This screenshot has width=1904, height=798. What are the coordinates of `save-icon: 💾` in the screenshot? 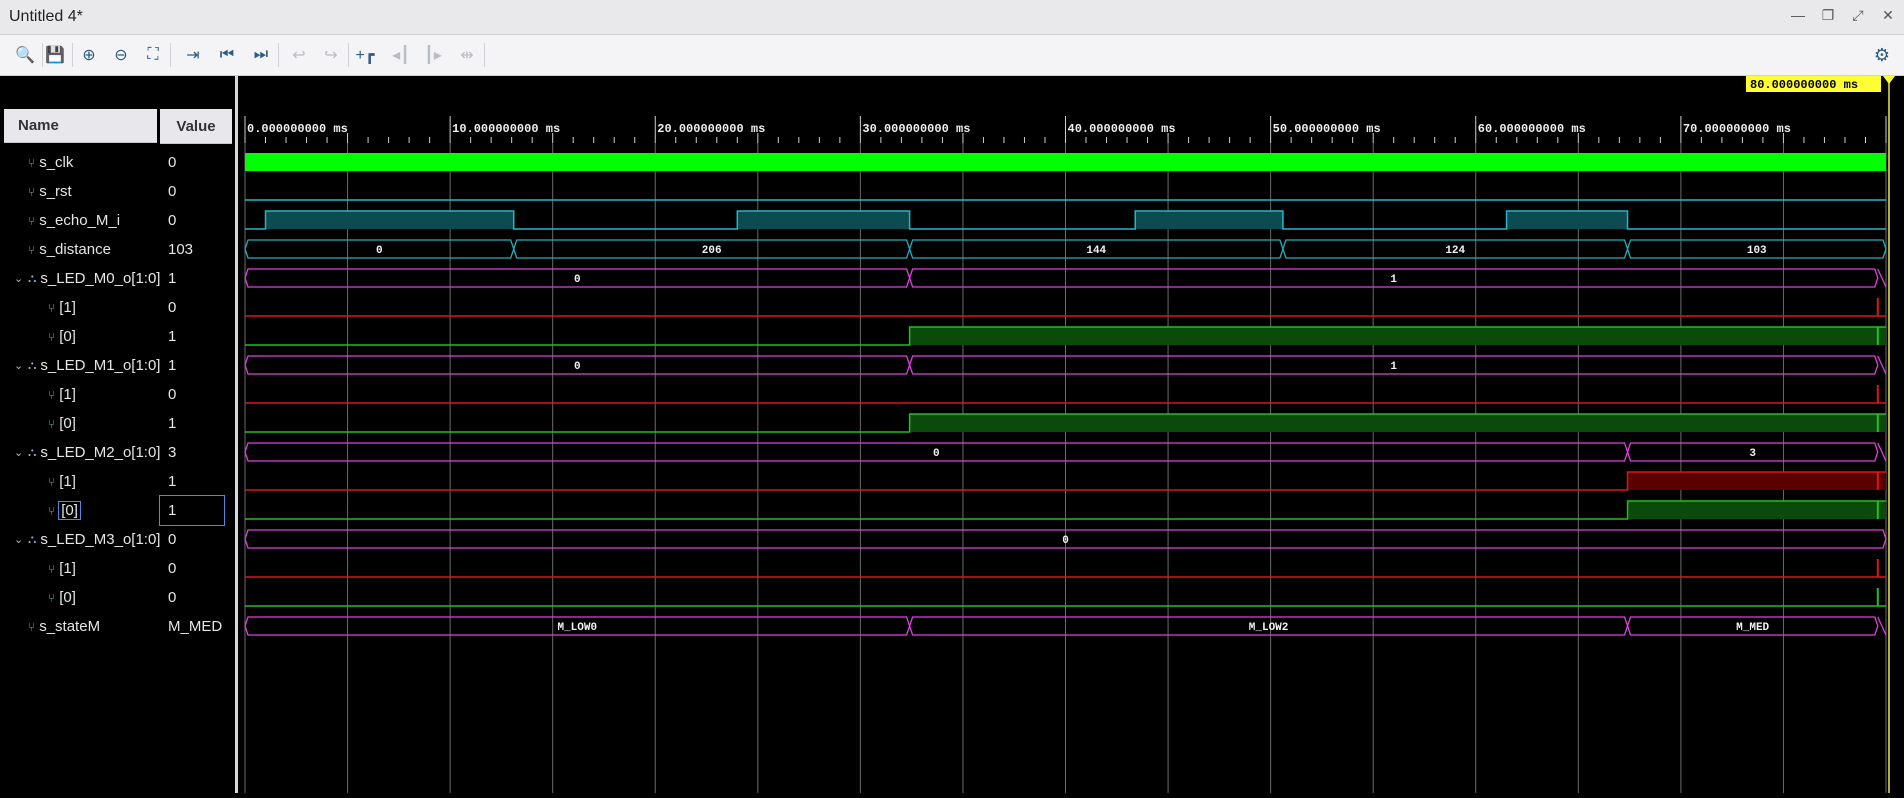 It's located at (55, 55).